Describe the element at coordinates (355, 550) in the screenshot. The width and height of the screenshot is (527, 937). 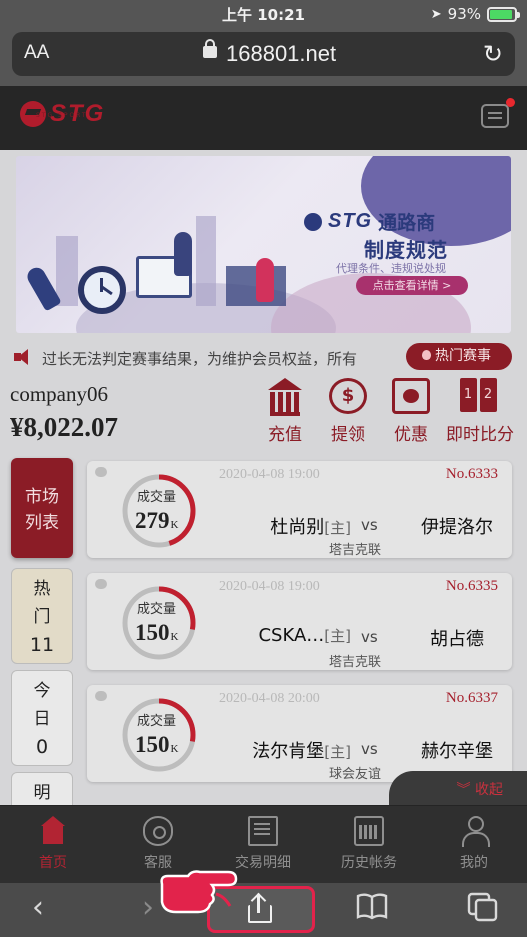
I see `league-name: 塔吉克联` at that location.